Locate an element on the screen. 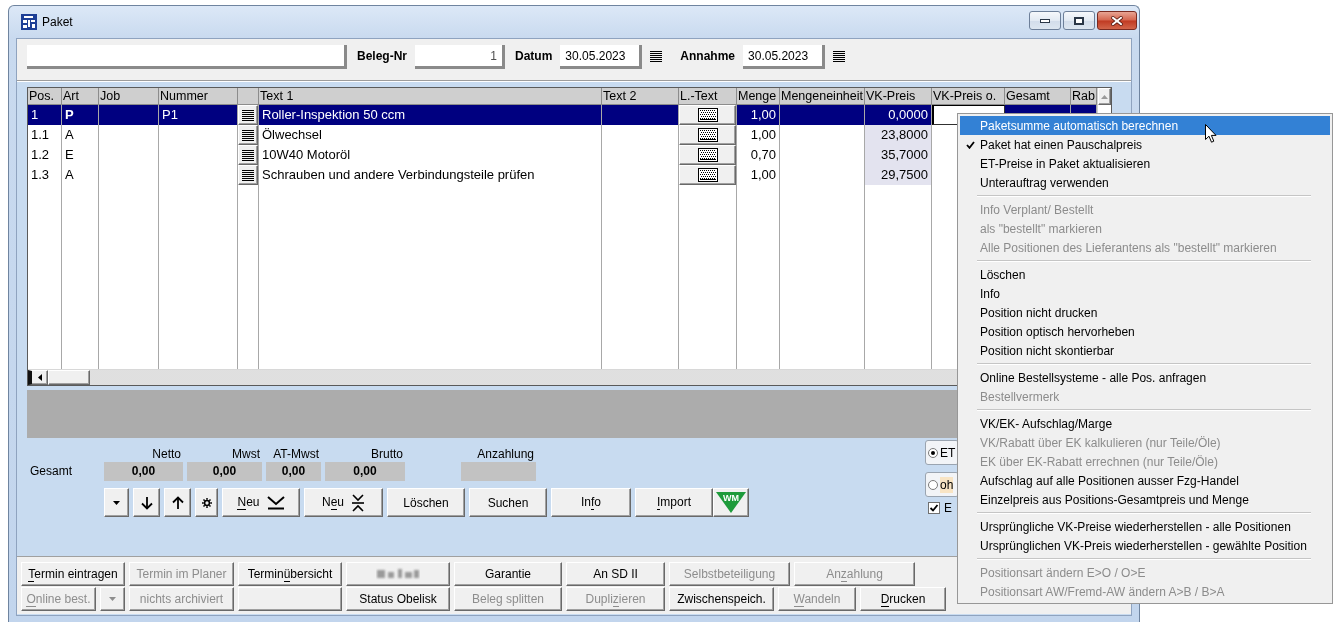 The height and width of the screenshot is (622, 1337). table-cell: Schrauben und andere Verbindungsteile prüfen is located at coordinates (430, 175).